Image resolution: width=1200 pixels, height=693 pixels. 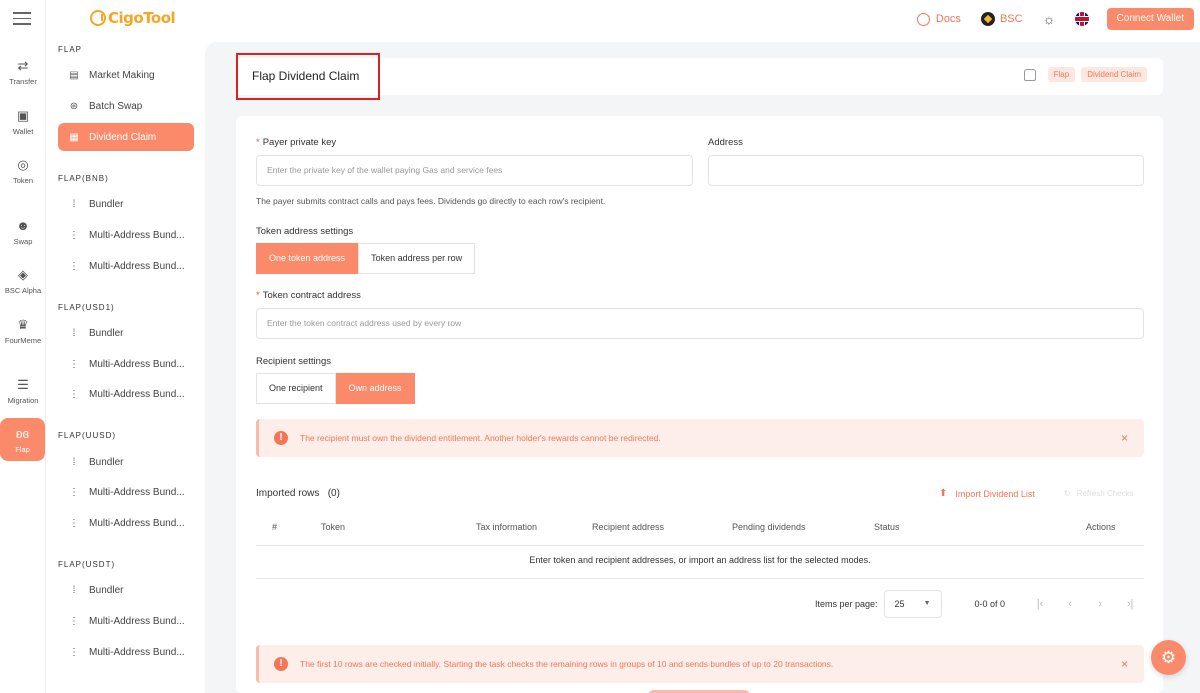 What do you see at coordinates (23, 324) in the screenshot?
I see `fourmeme-icon: ♛` at bounding box center [23, 324].